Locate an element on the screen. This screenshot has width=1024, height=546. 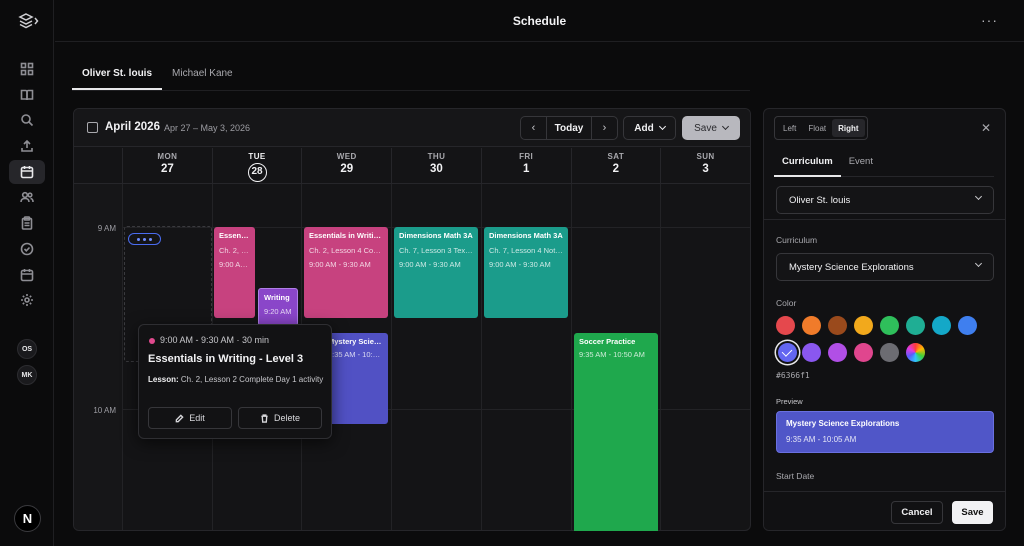
event-title: Soccer Practice is located at coordinates (607, 341).